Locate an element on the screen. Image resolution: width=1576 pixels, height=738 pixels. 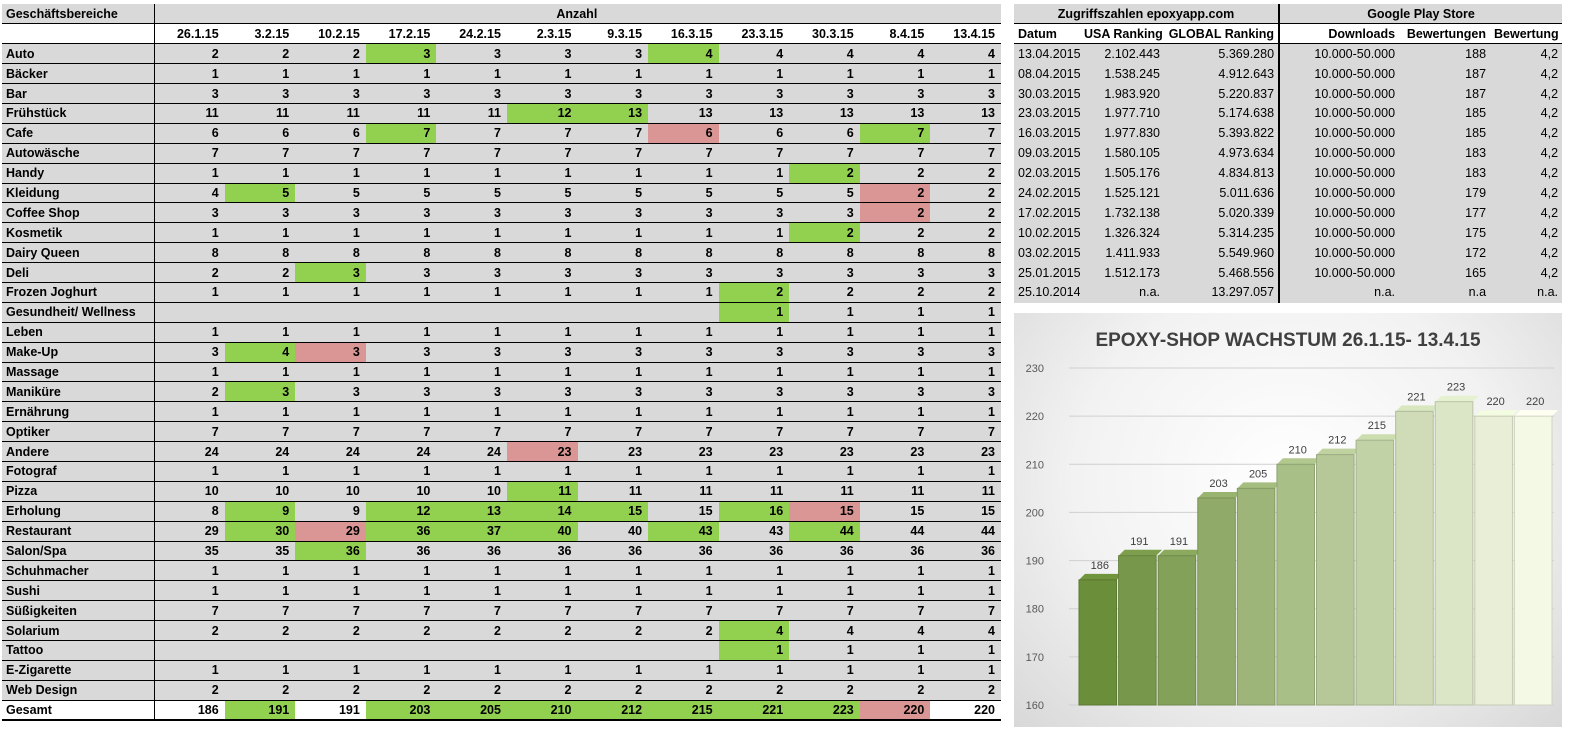
increase-cell: 2 is located at coordinates (754, 292).